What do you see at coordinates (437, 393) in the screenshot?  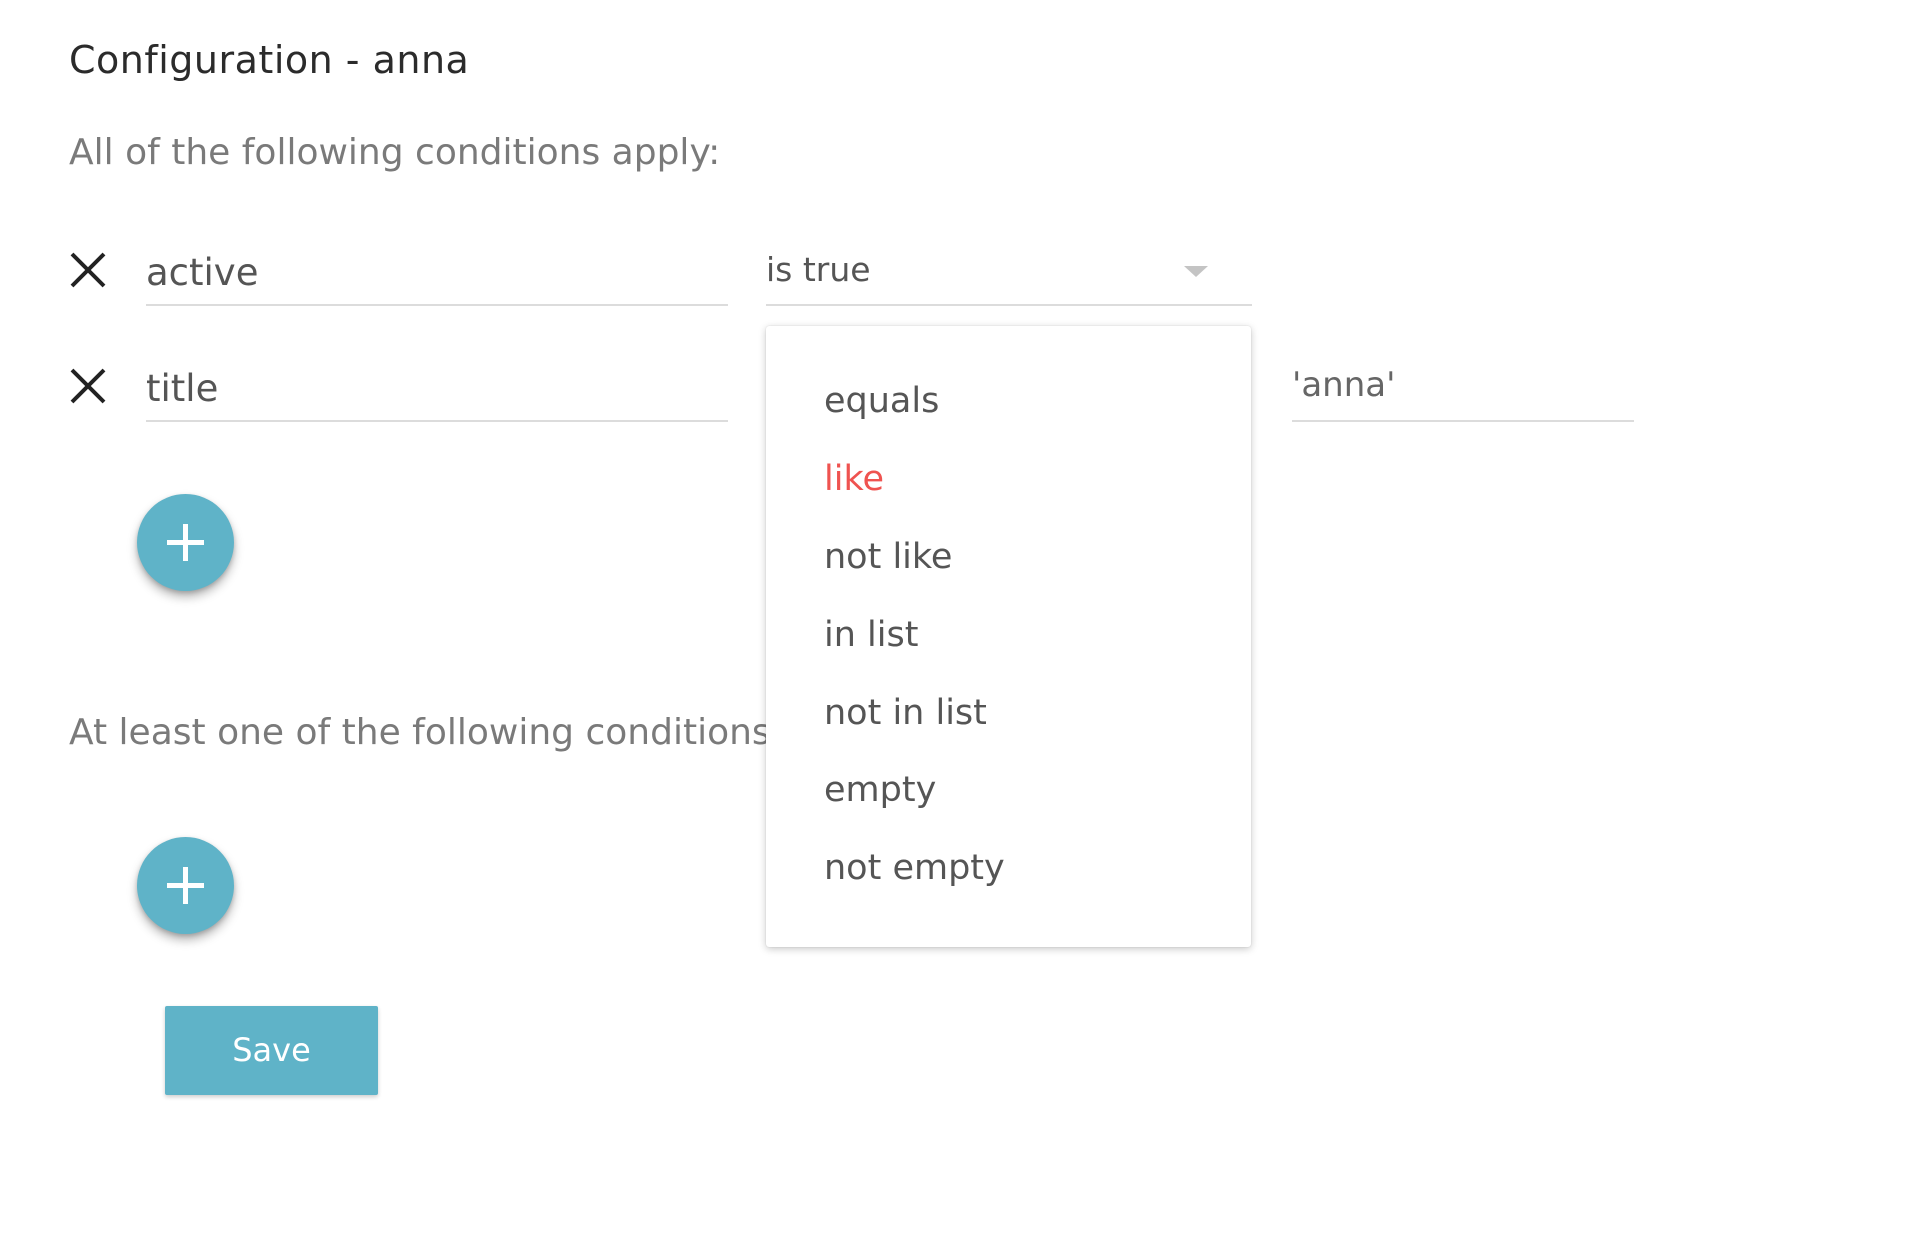 I see `condition-field-input: title` at bounding box center [437, 393].